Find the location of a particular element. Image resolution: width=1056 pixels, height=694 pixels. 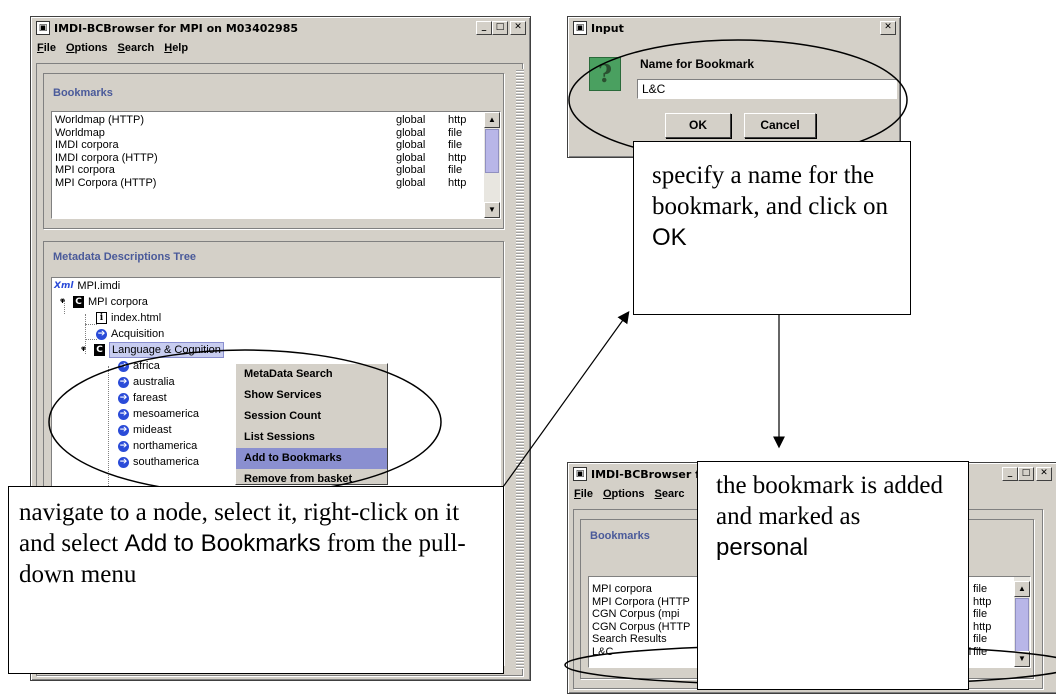

note-added-emphasis: personal is located at coordinates (762, 547).